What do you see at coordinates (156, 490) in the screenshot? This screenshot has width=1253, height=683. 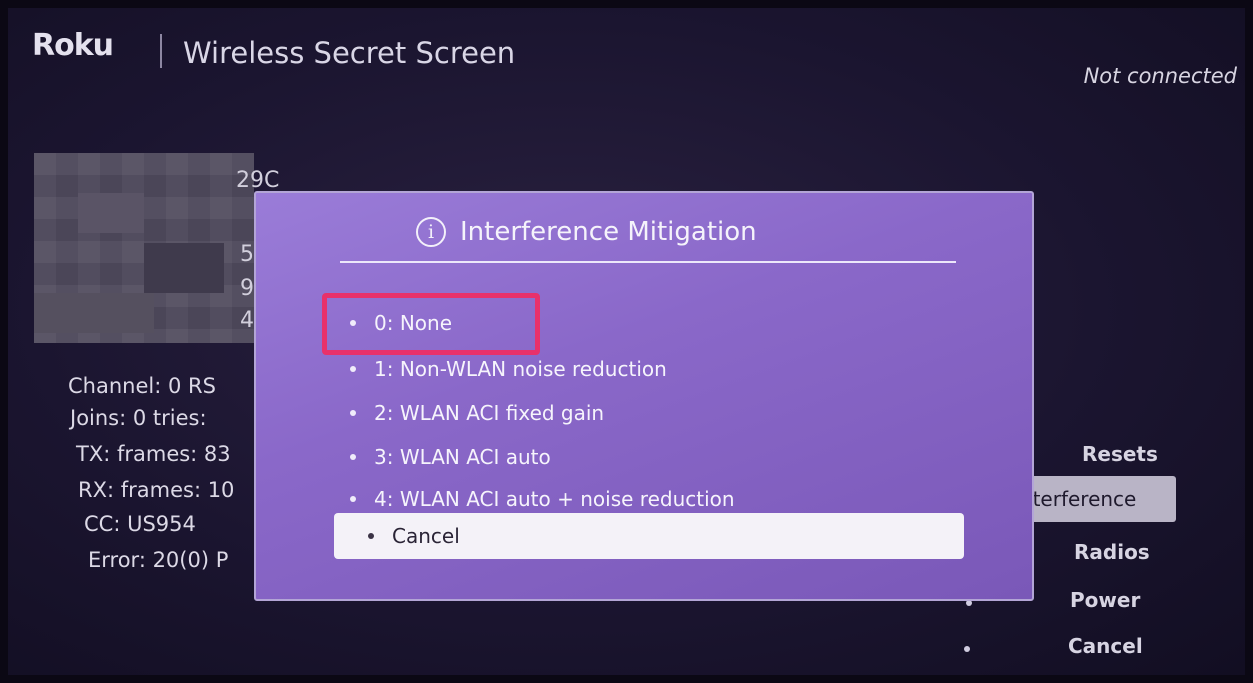 I see `info-rx-frames: RX: frames: 10` at bounding box center [156, 490].